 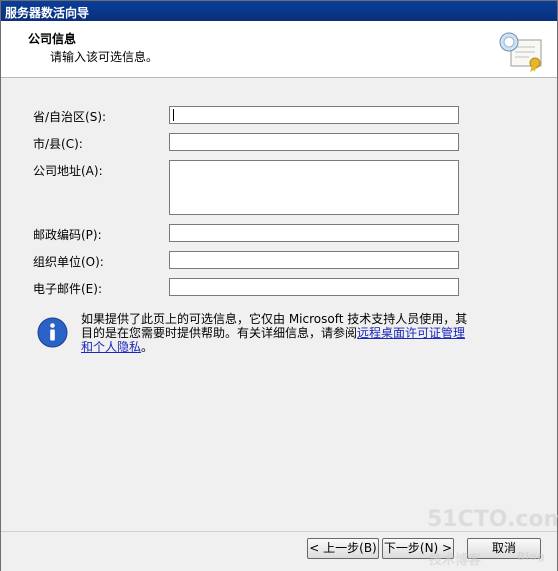 What do you see at coordinates (52, 332) in the screenshot?
I see `info-icon` at bounding box center [52, 332].